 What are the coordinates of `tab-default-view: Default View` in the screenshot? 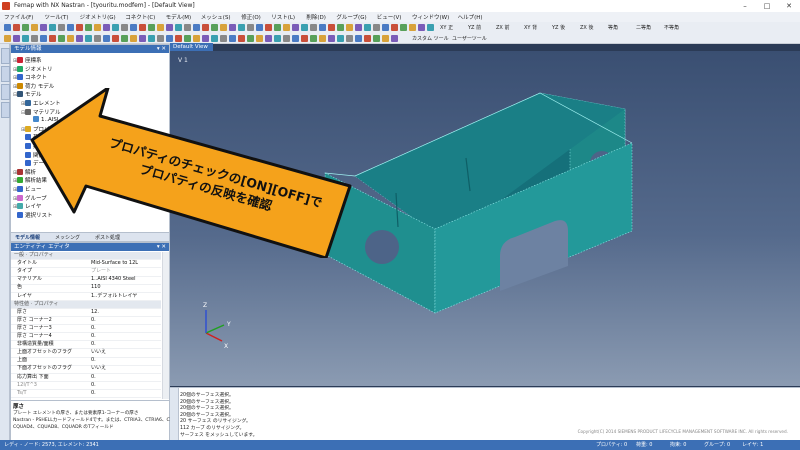 It's located at (191, 47).